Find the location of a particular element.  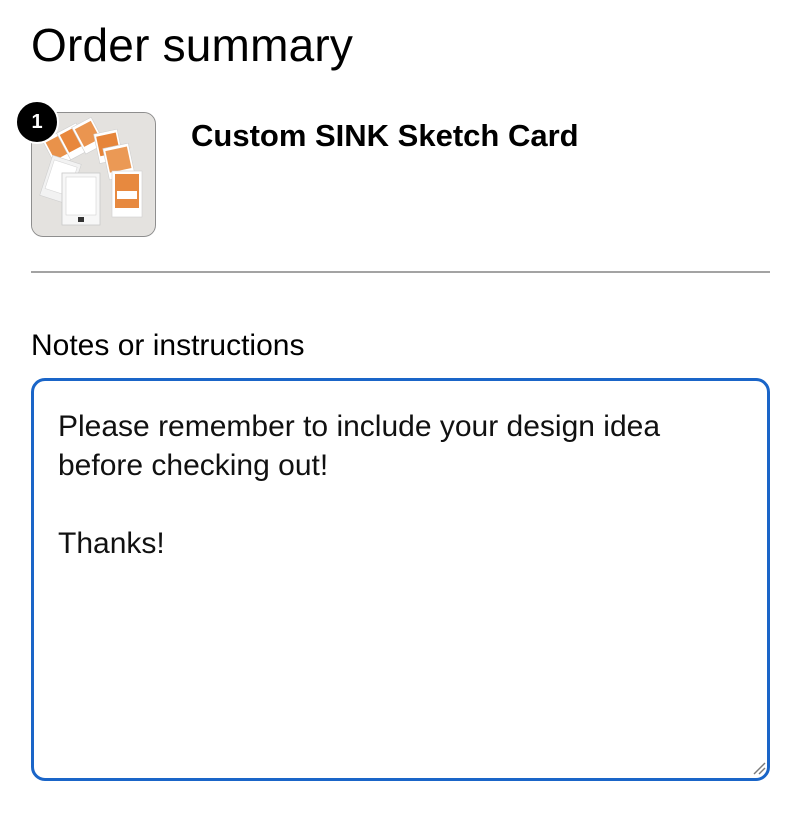

page-title: Order summary is located at coordinates (192, 45).